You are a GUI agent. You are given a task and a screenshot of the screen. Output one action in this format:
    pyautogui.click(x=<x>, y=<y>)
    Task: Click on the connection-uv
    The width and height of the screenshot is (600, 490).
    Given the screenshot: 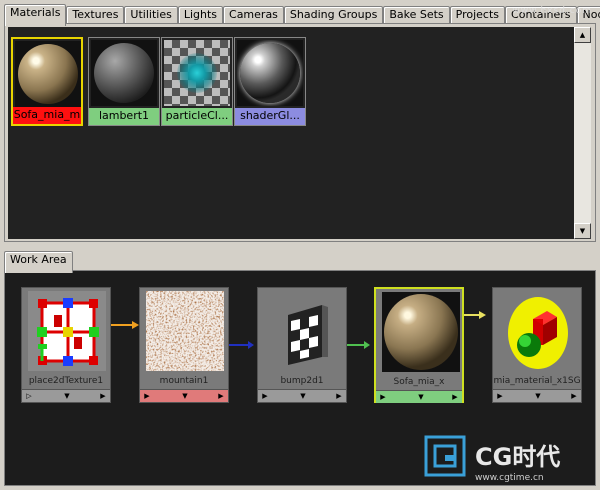 What is the action you would take?
    pyautogui.click(x=122, y=325)
    